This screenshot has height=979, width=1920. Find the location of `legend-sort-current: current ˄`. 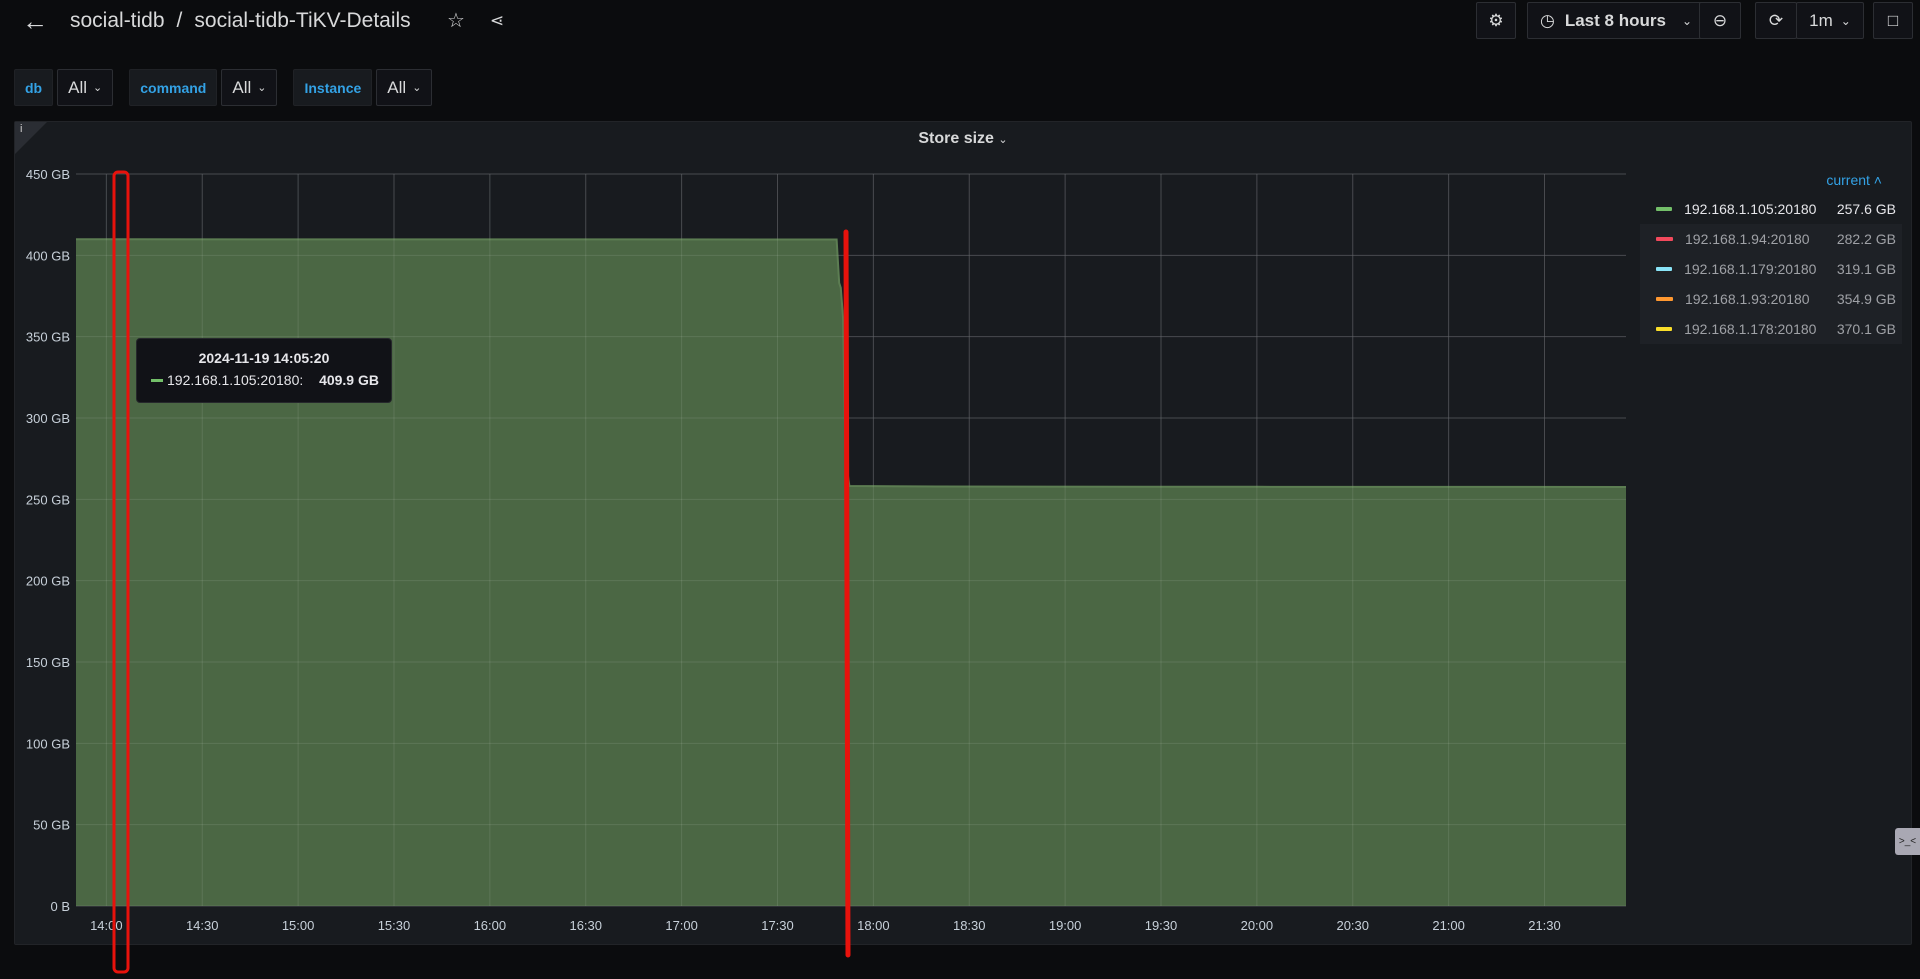

legend-sort-current: current ˄ is located at coordinates (1771, 183).